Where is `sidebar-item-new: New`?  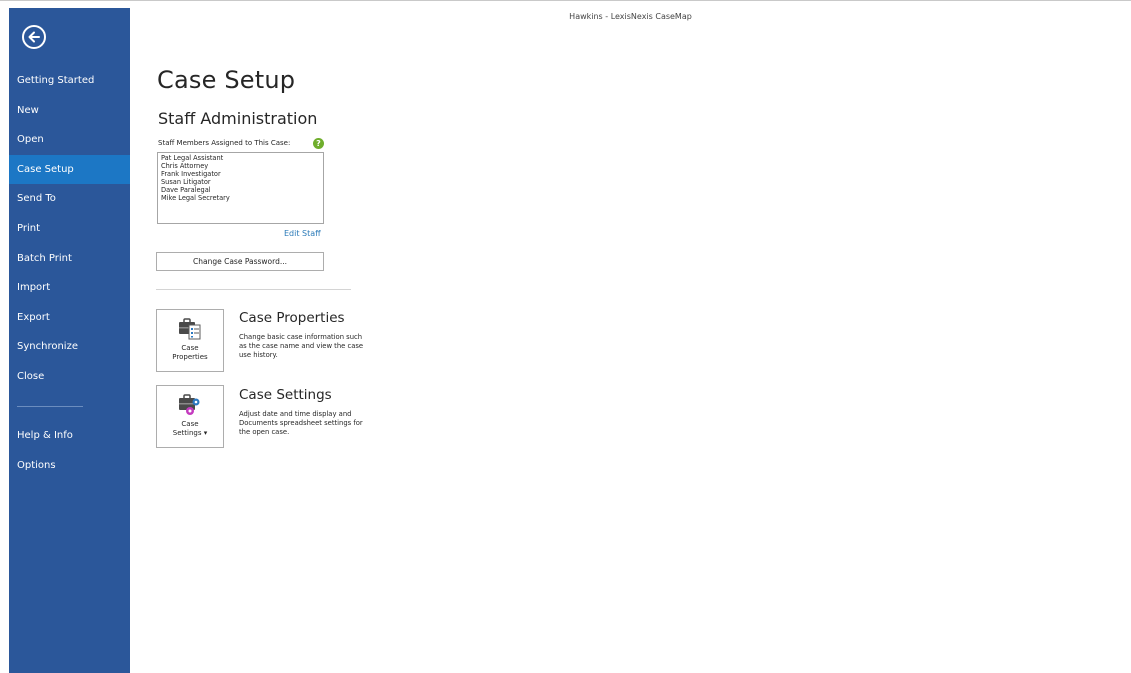
sidebar-item-new: New is located at coordinates (69, 111).